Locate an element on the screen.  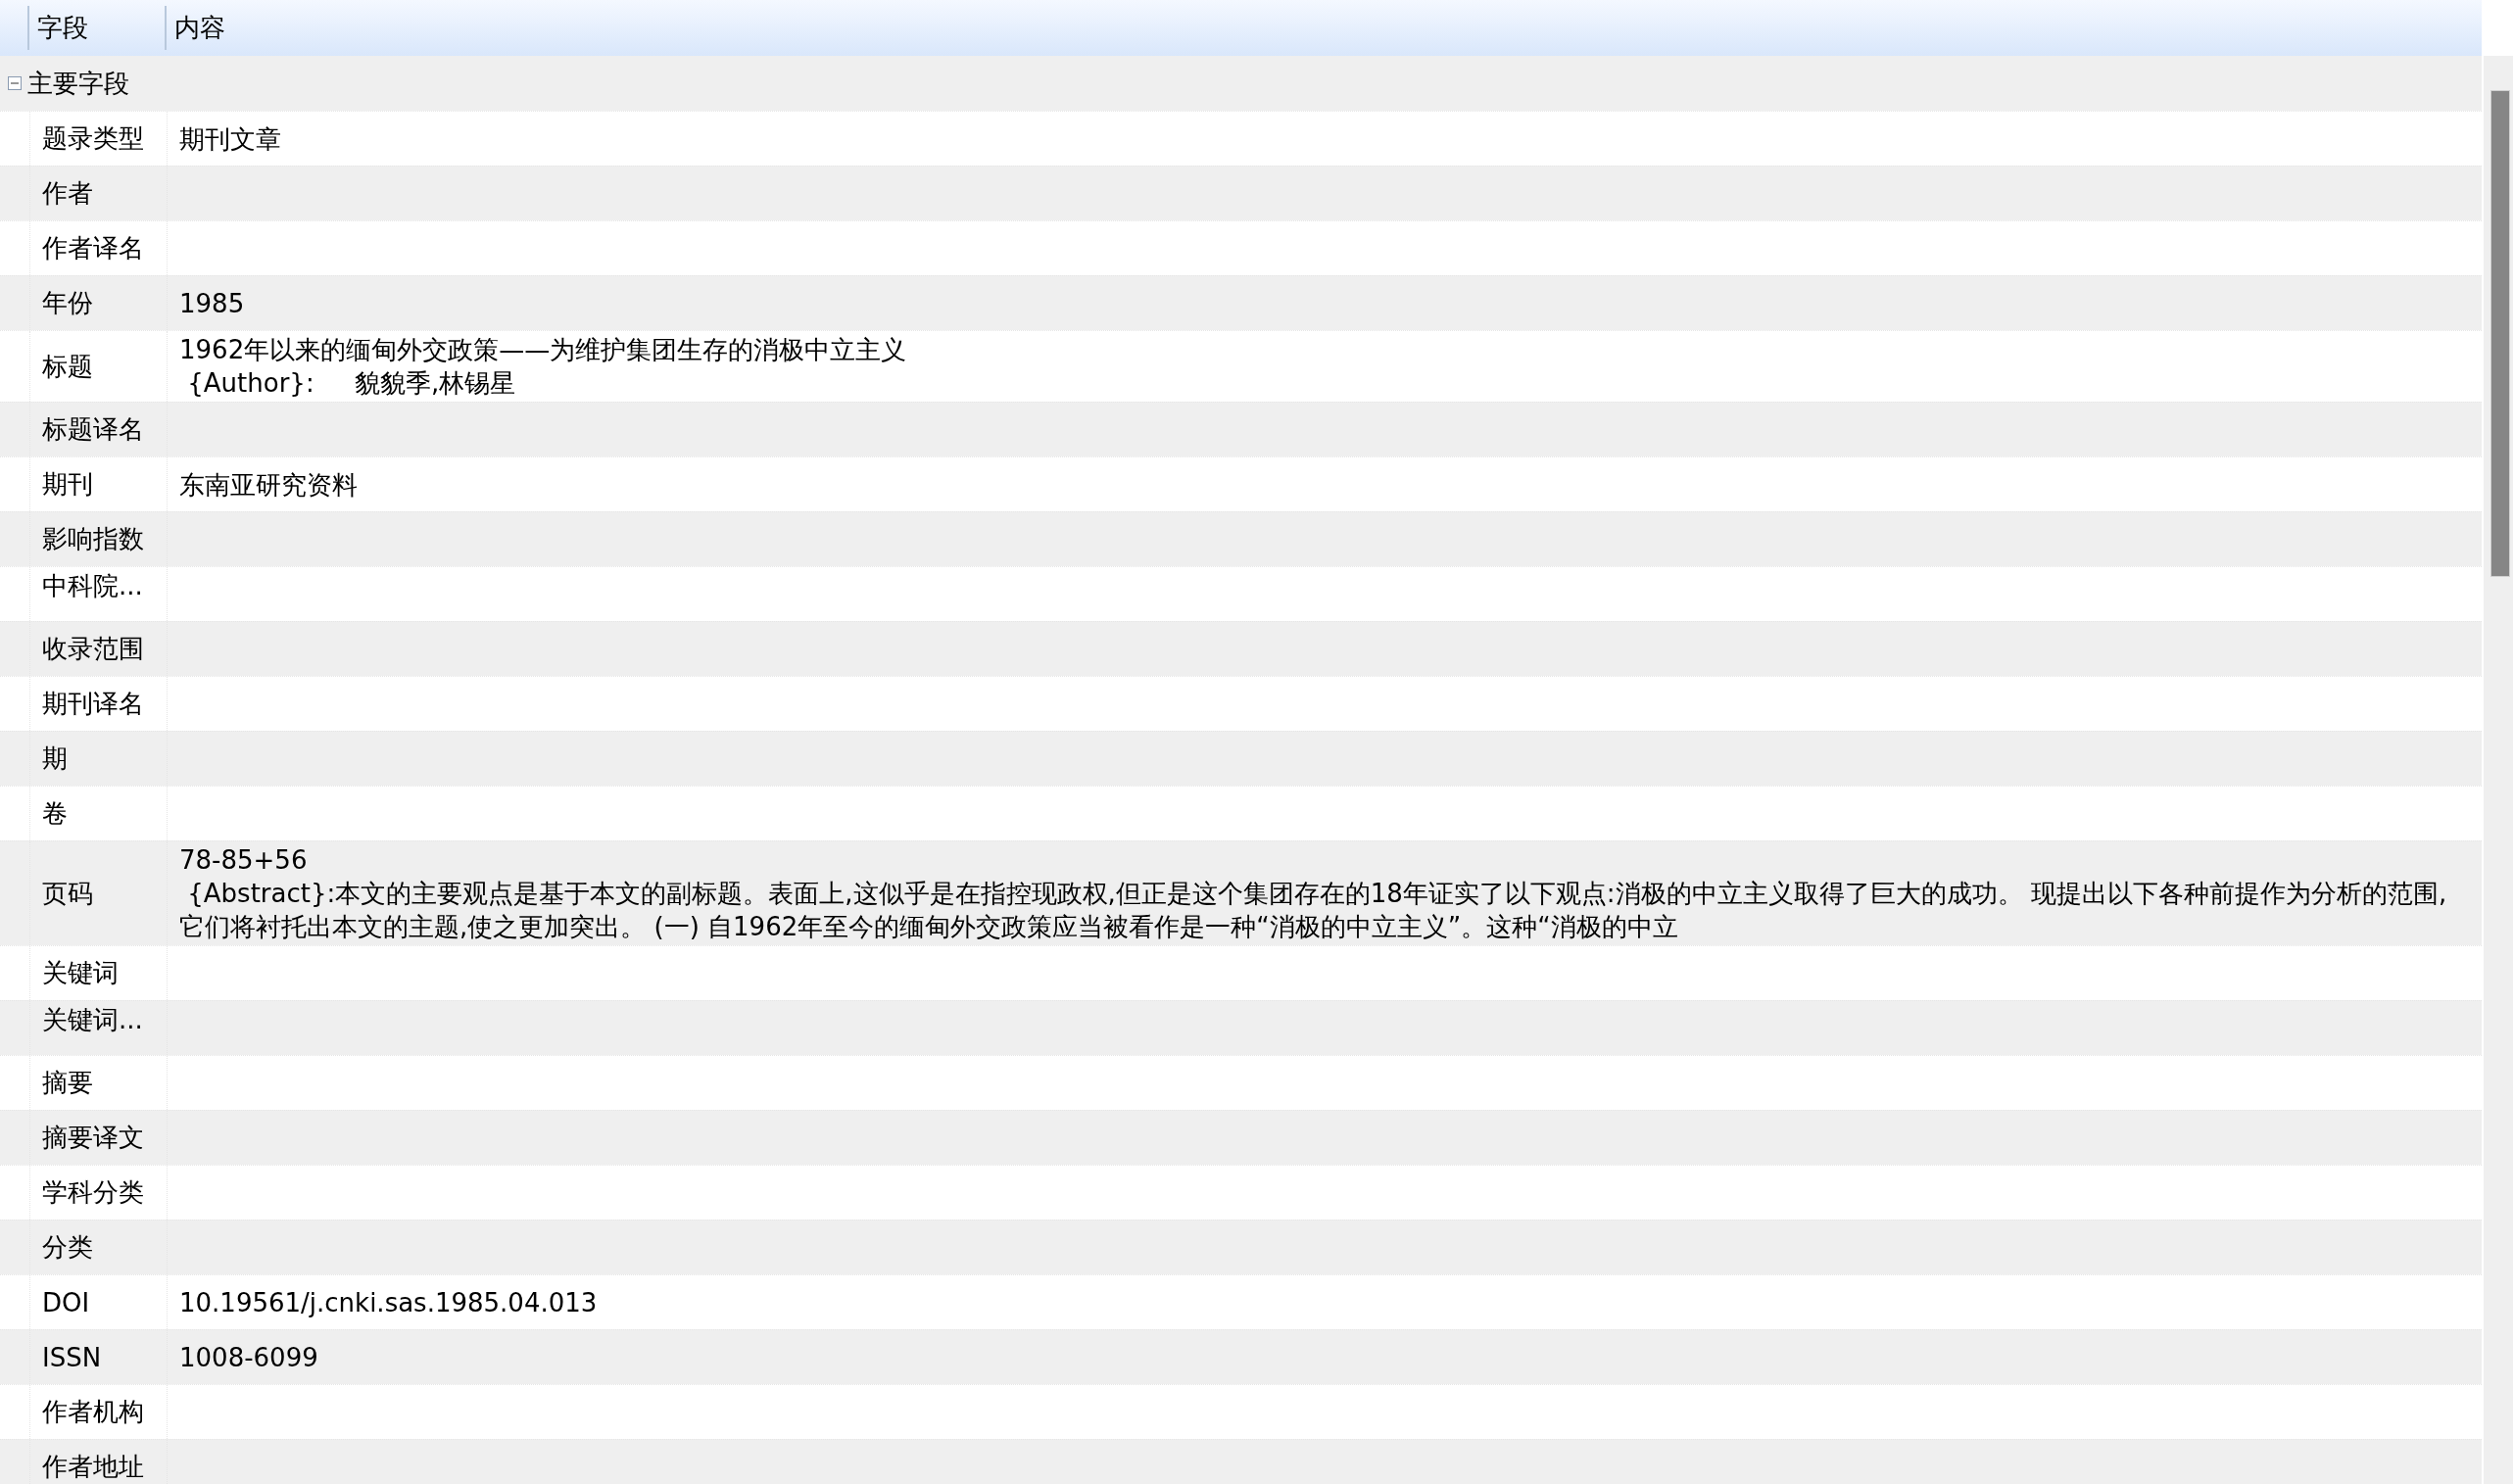
group-label: 主要字段 is located at coordinates (78, 83).